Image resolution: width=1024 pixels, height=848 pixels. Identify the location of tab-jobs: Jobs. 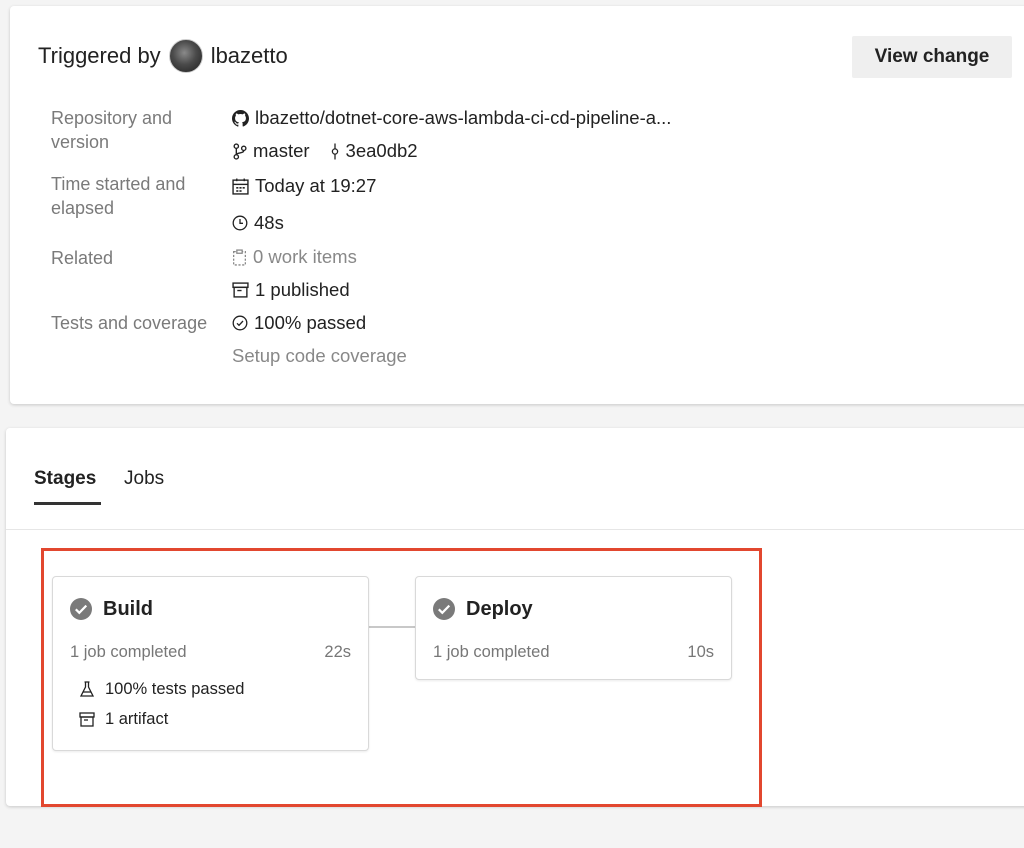
(144, 479).